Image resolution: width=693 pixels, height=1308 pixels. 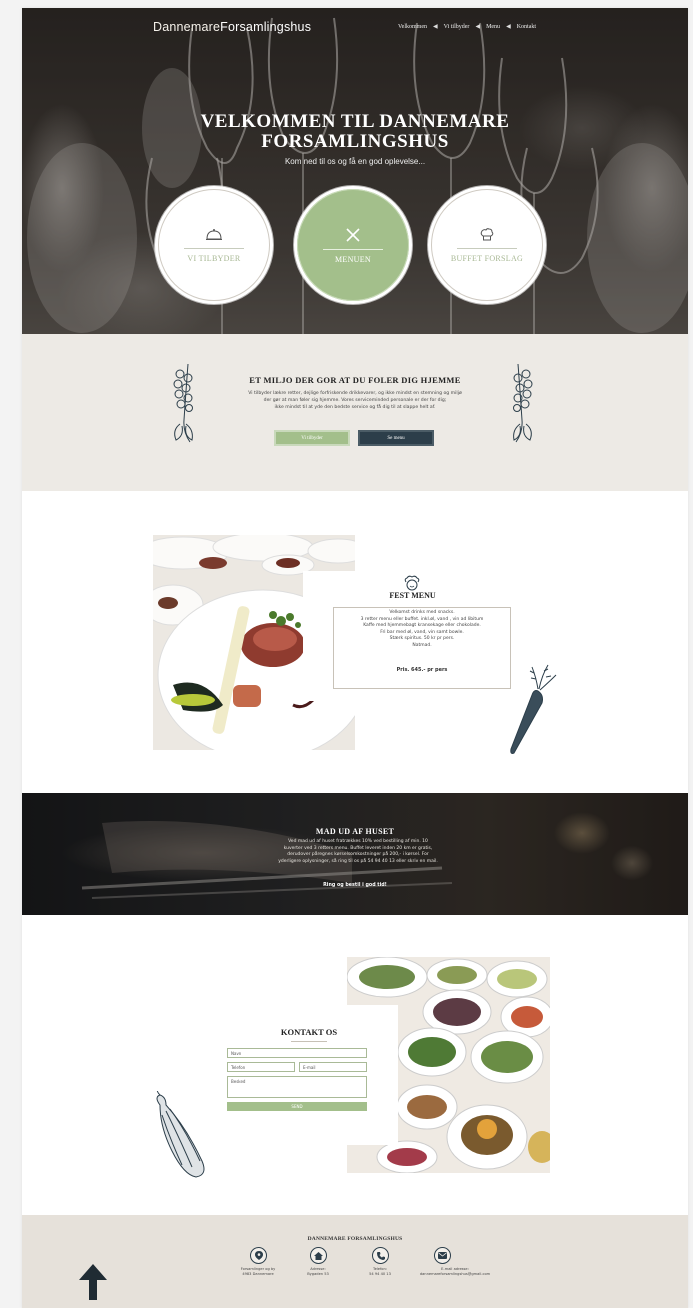 I want to click on circle-label: BUFFET FORSLAG, so click(x=487, y=258).